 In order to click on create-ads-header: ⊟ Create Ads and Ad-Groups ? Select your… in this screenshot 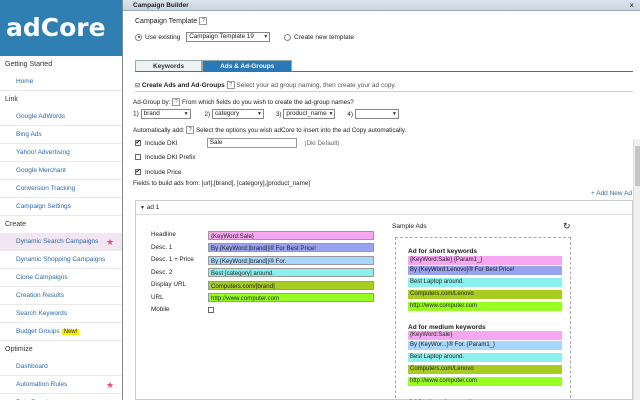, I will do `click(384, 86)`.